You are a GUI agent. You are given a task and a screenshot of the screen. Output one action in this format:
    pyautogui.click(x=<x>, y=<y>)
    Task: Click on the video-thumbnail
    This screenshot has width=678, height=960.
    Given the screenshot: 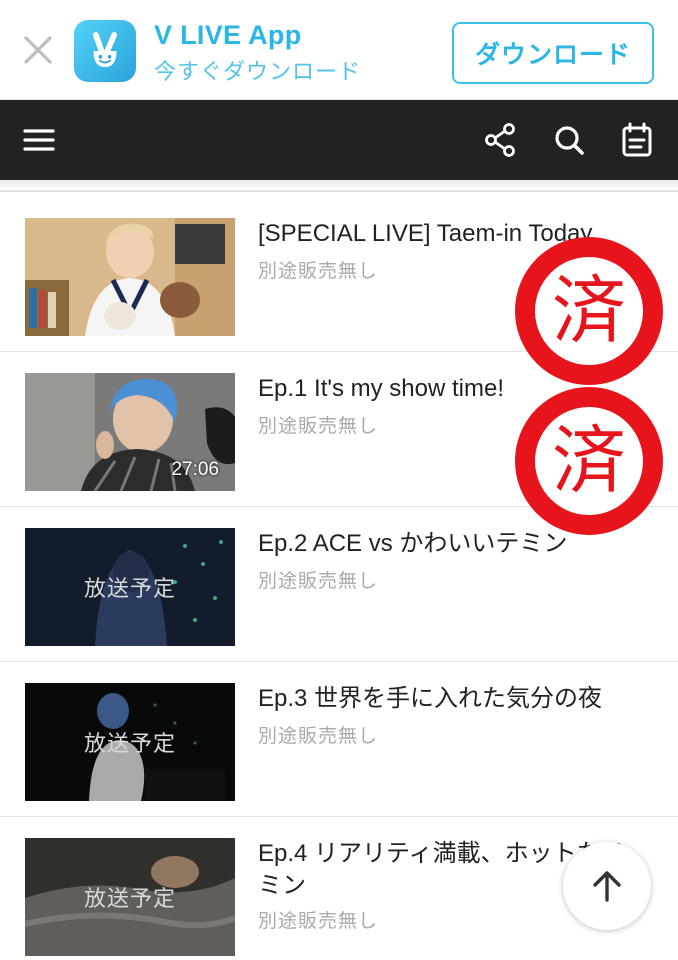 What is the action you would take?
    pyautogui.click(x=130, y=277)
    